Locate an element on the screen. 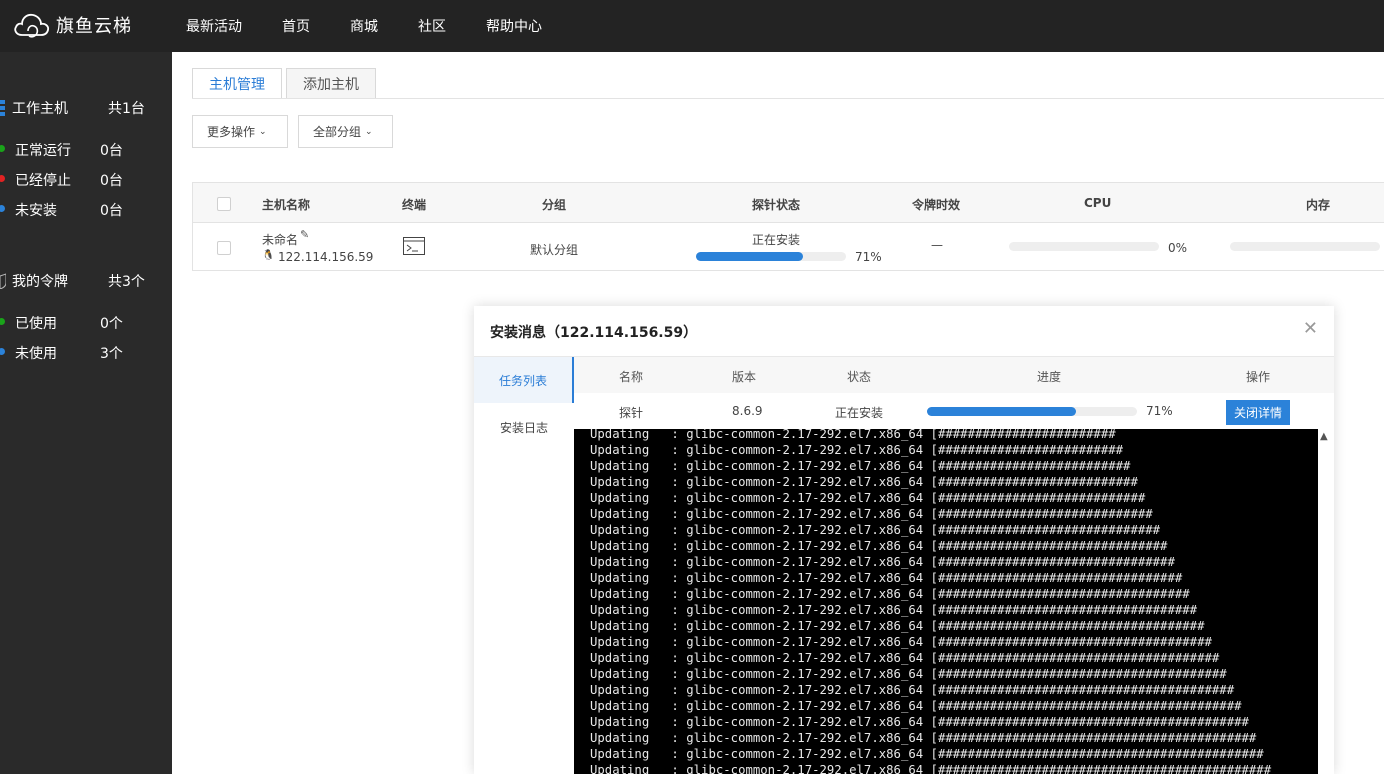 The height and width of the screenshot is (774, 1384). sidebar-hosts-count: 共1台 is located at coordinates (126, 109).